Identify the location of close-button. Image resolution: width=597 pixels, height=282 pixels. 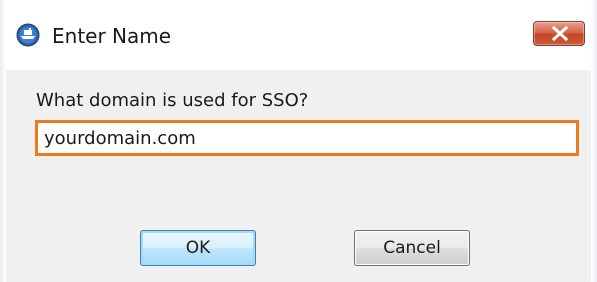
(559, 33).